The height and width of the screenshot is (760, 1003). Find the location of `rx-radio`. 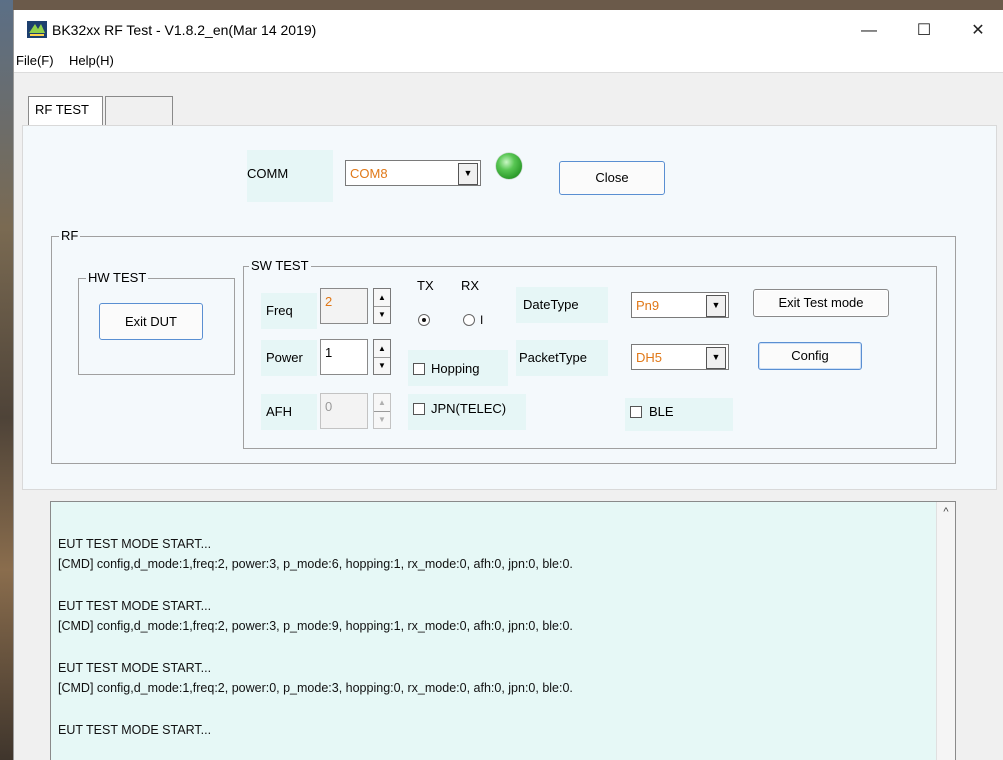

rx-radio is located at coordinates (469, 320).